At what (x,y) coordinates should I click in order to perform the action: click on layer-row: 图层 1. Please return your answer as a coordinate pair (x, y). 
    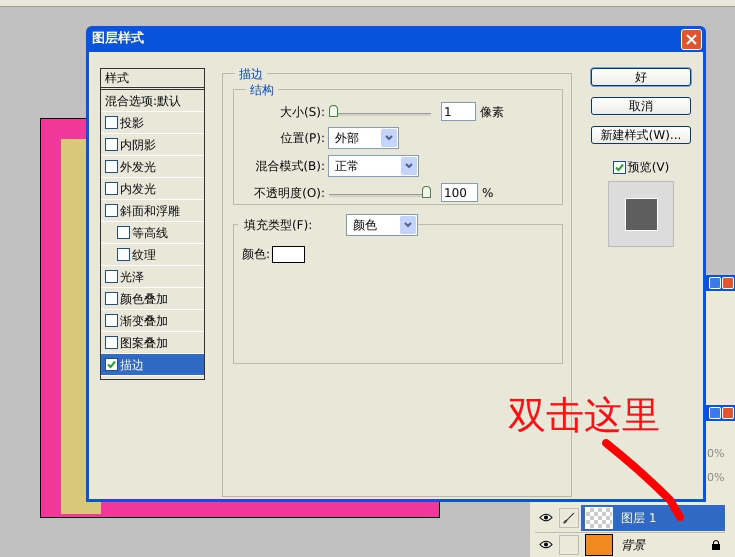
    Looking at the image, I should click on (653, 517).